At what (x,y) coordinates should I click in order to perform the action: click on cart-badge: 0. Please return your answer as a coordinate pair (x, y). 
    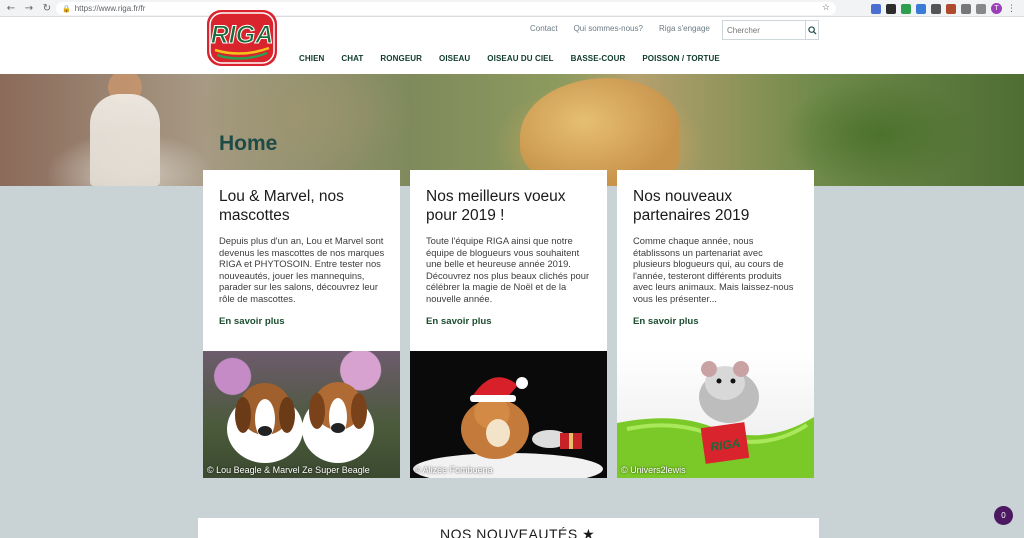
    Looking at the image, I should click on (1003, 515).